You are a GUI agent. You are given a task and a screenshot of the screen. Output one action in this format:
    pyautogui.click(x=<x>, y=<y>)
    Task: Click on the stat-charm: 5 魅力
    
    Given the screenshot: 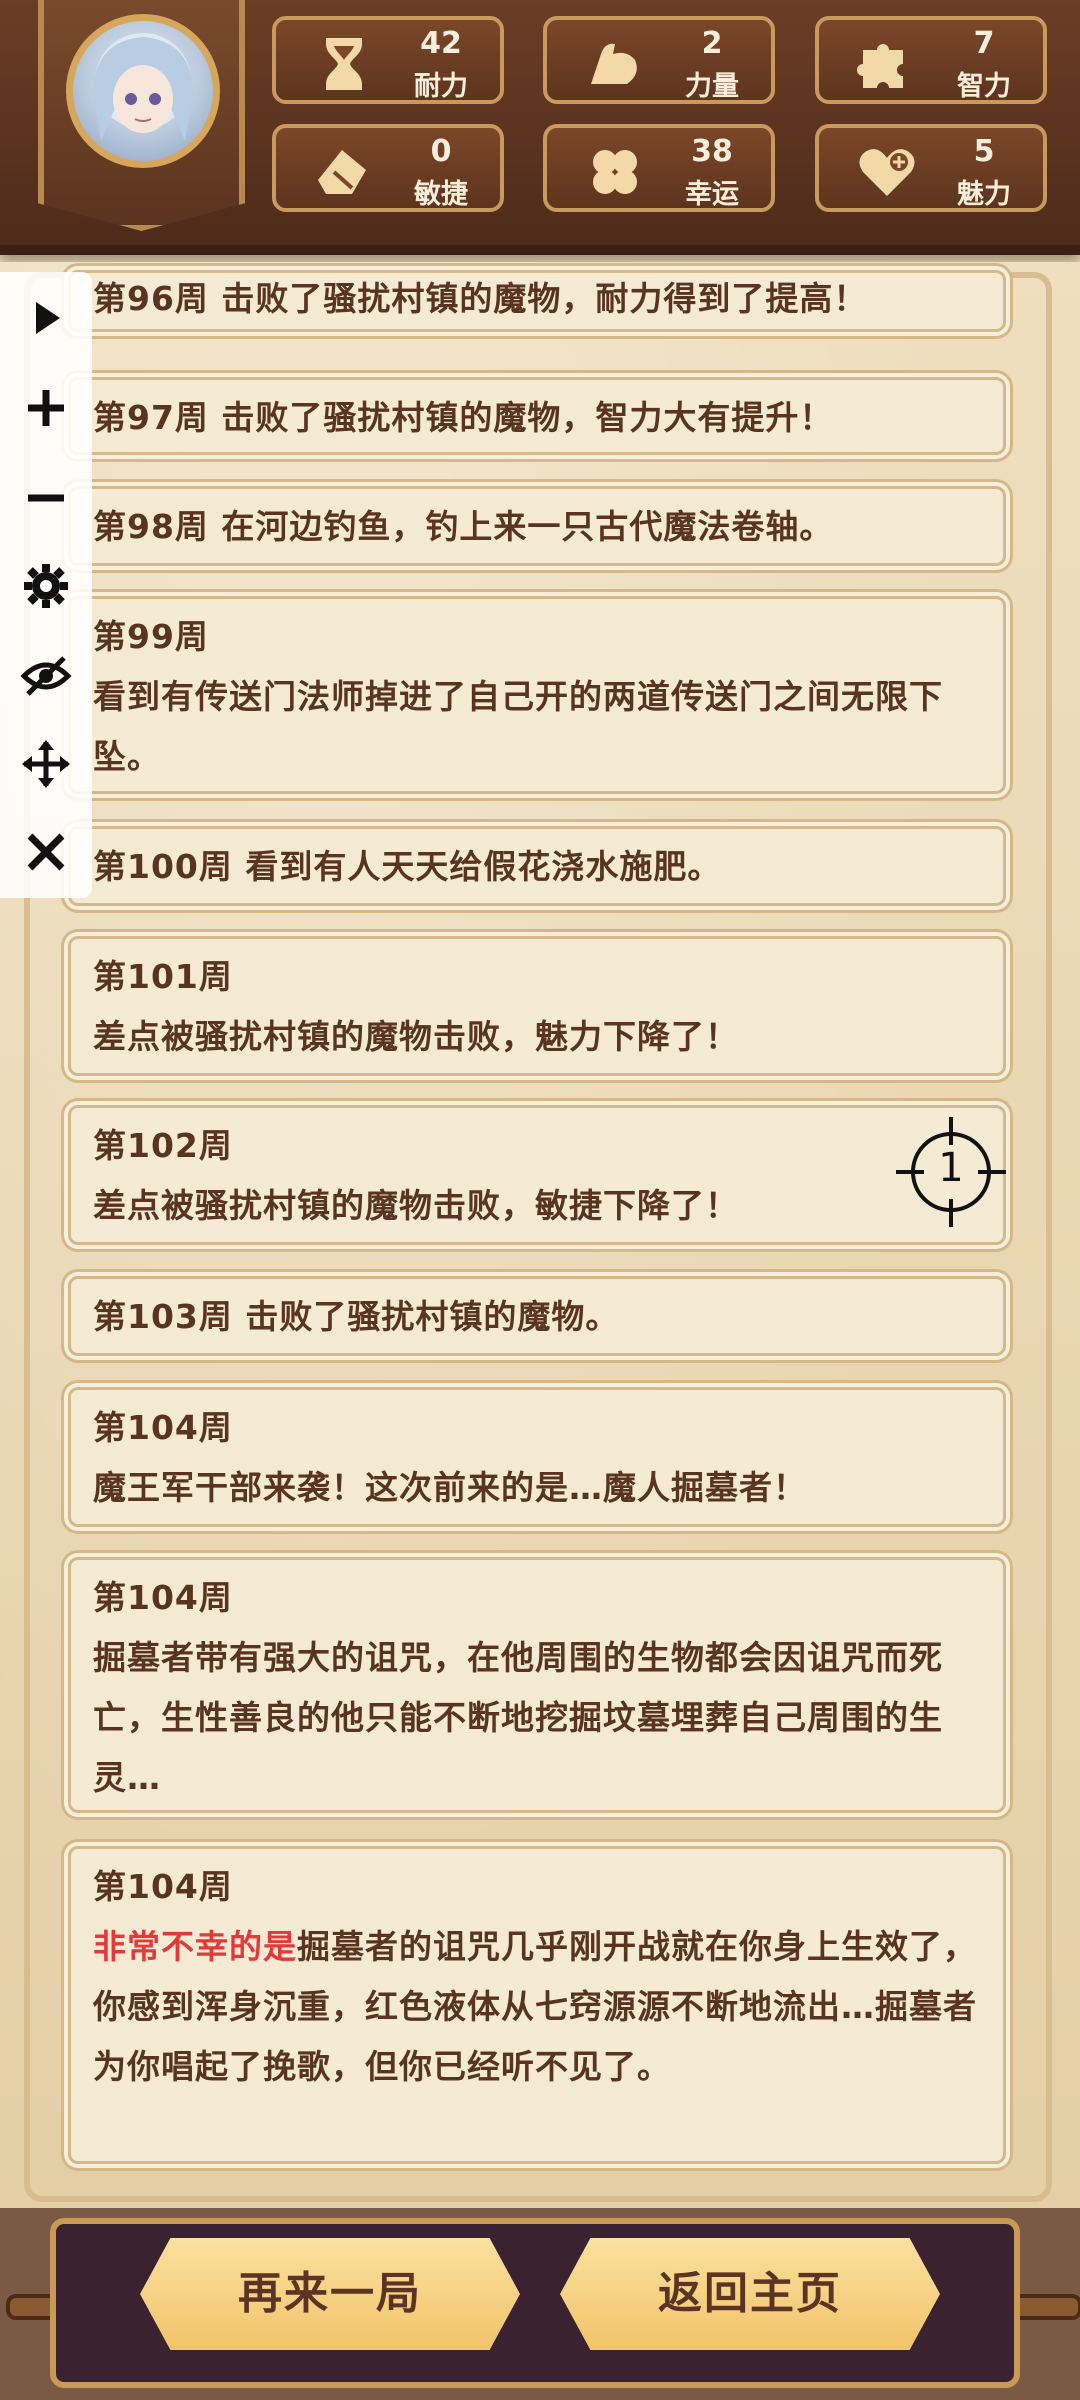 What is the action you would take?
    pyautogui.click(x=931, y=168)
    